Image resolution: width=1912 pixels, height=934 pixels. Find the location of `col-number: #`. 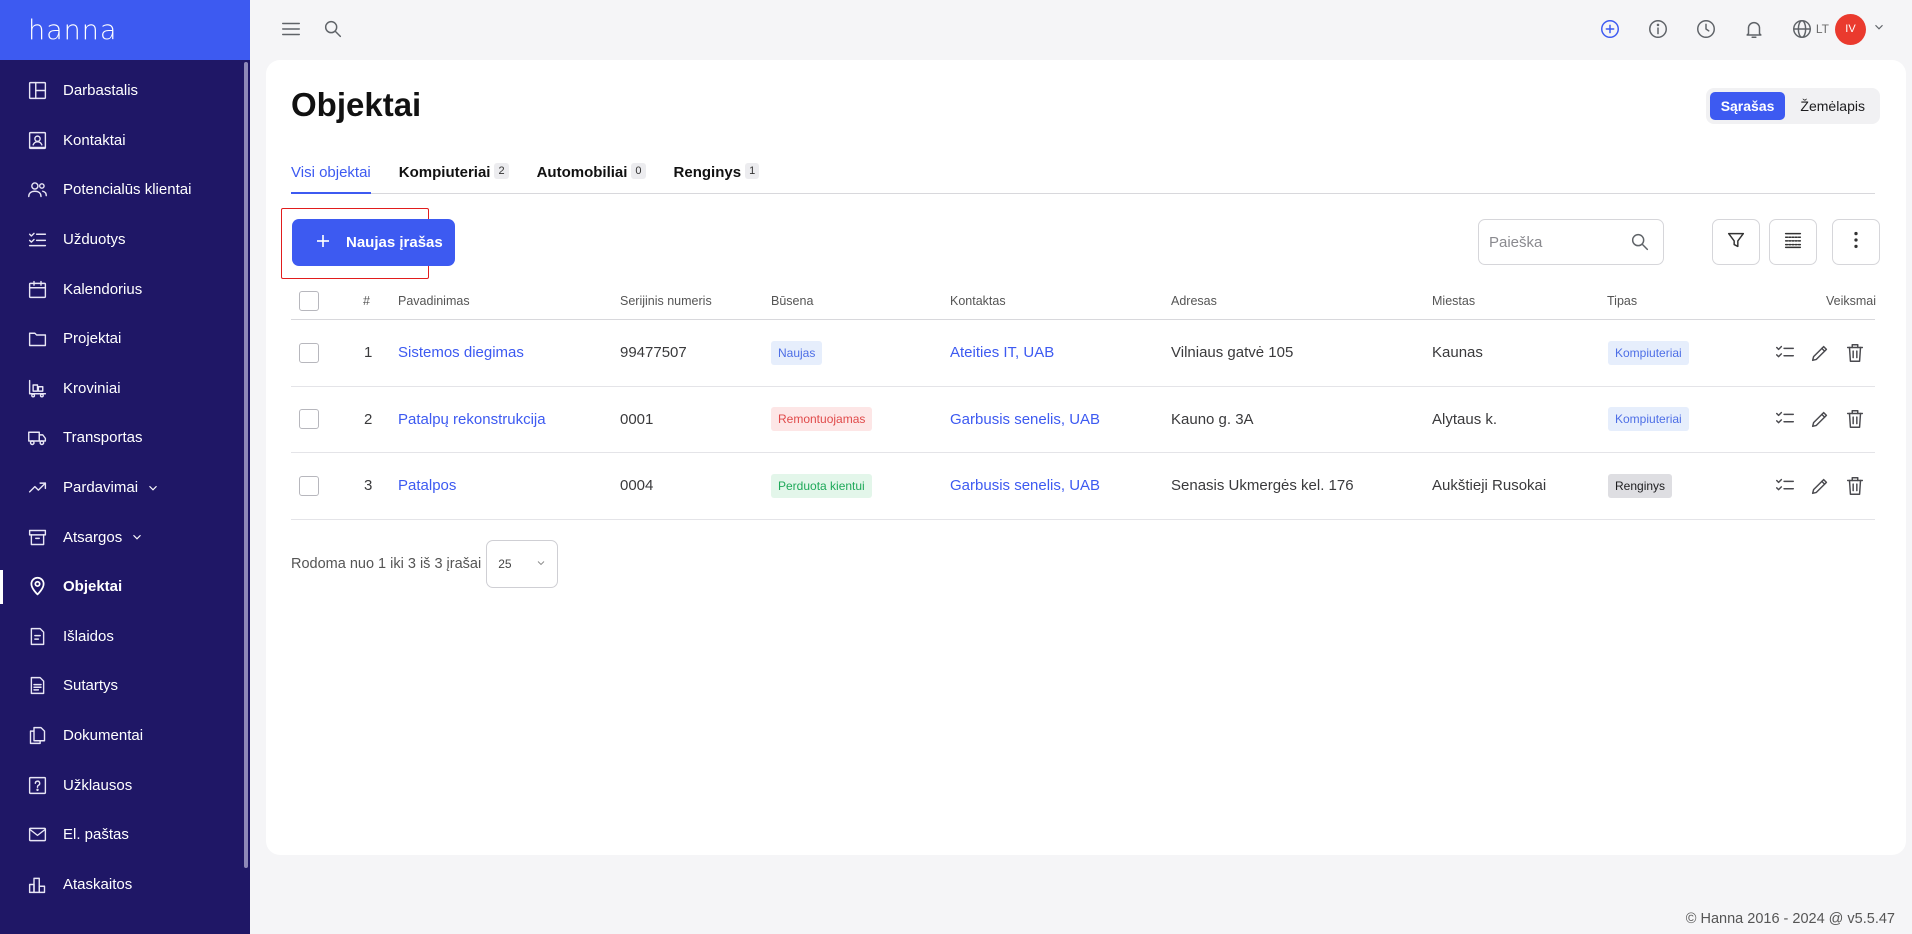

col-number: # is located at coordinates (366, 300).